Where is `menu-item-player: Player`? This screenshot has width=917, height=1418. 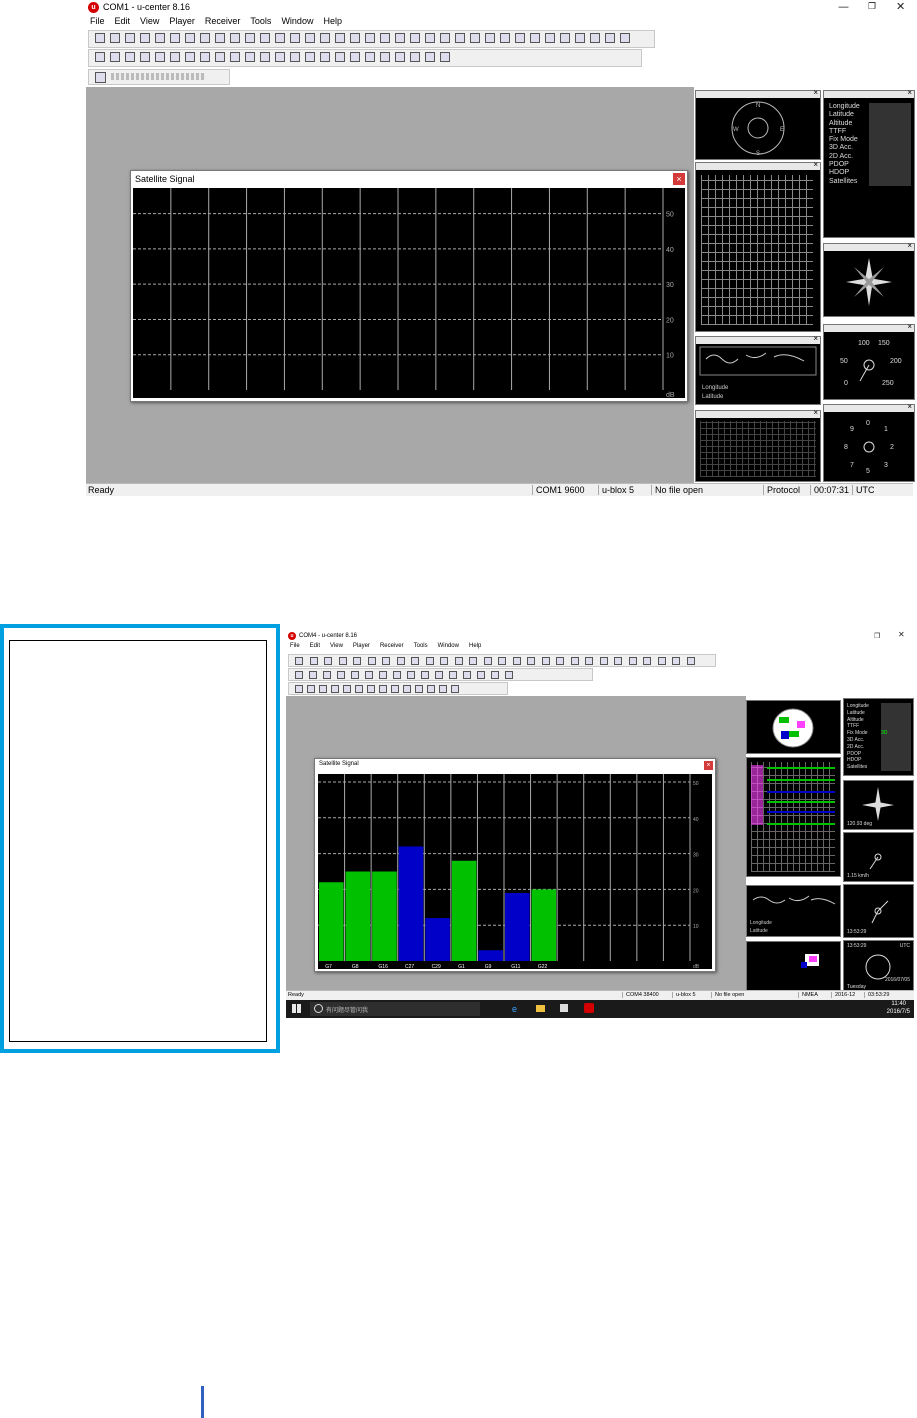 menu-item-player: Player is located at coordinates (182, 21).